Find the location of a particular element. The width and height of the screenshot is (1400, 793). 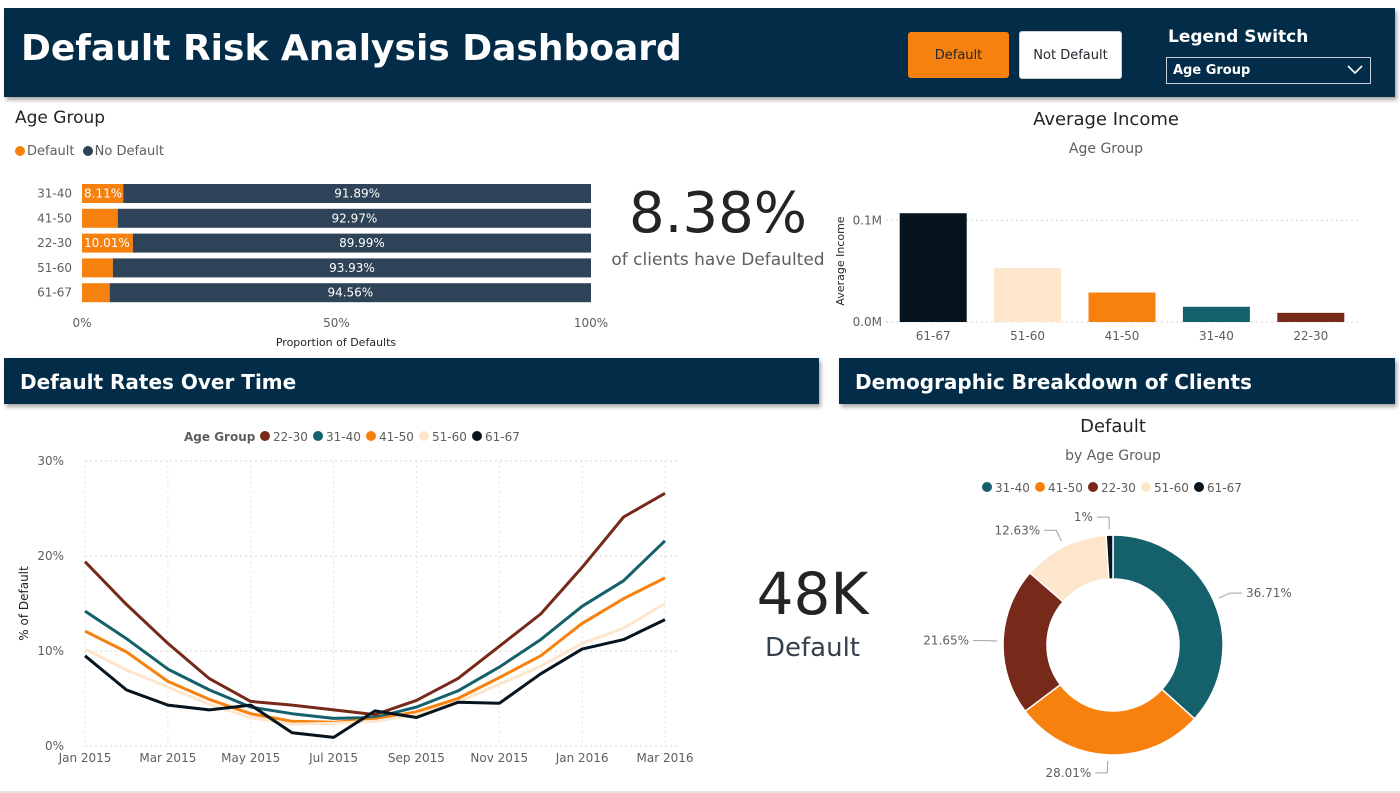

no-default-data-label: 93.93% is located at coordinates (352, 268).